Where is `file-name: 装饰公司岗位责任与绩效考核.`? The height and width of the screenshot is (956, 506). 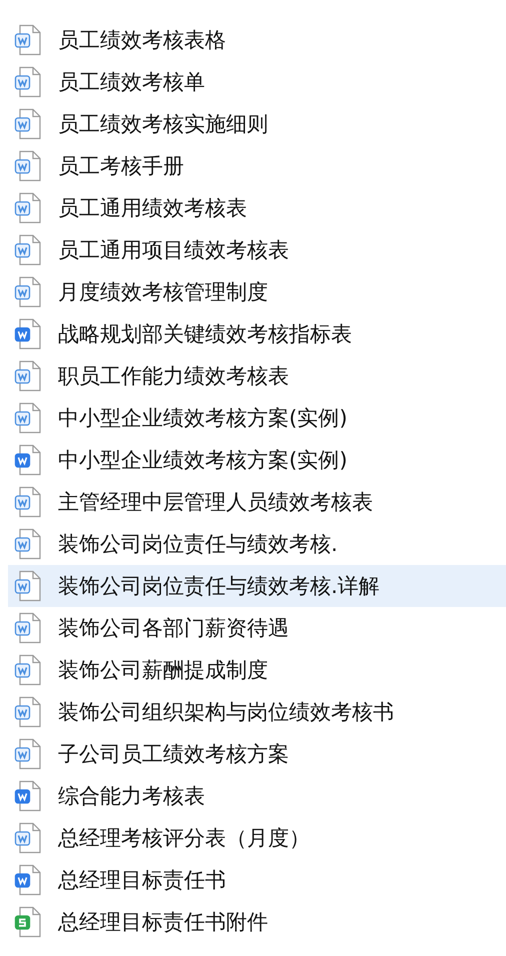 file-name: 装饰公司岗位责任与绩效考核. is located at coordinates (198, 544).